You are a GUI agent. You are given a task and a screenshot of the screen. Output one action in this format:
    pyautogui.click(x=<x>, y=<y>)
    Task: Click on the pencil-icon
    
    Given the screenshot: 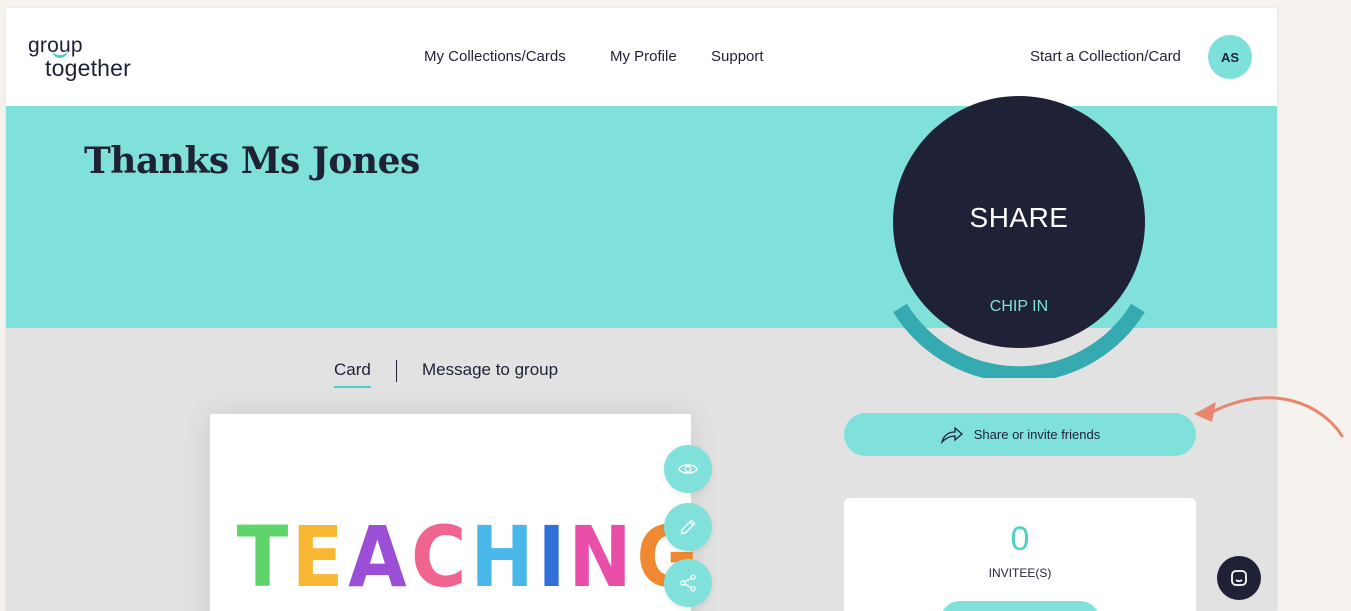 What is the action you would take?
    pyautogui.click(x=688, y=527)
    